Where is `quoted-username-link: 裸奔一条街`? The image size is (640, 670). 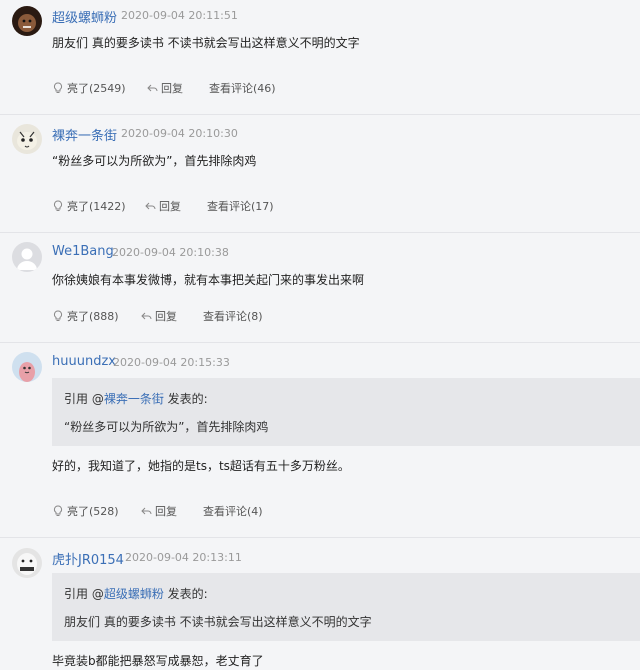
quoted-username-link: 裸奔一条街 is located at coordinates (134, 399).